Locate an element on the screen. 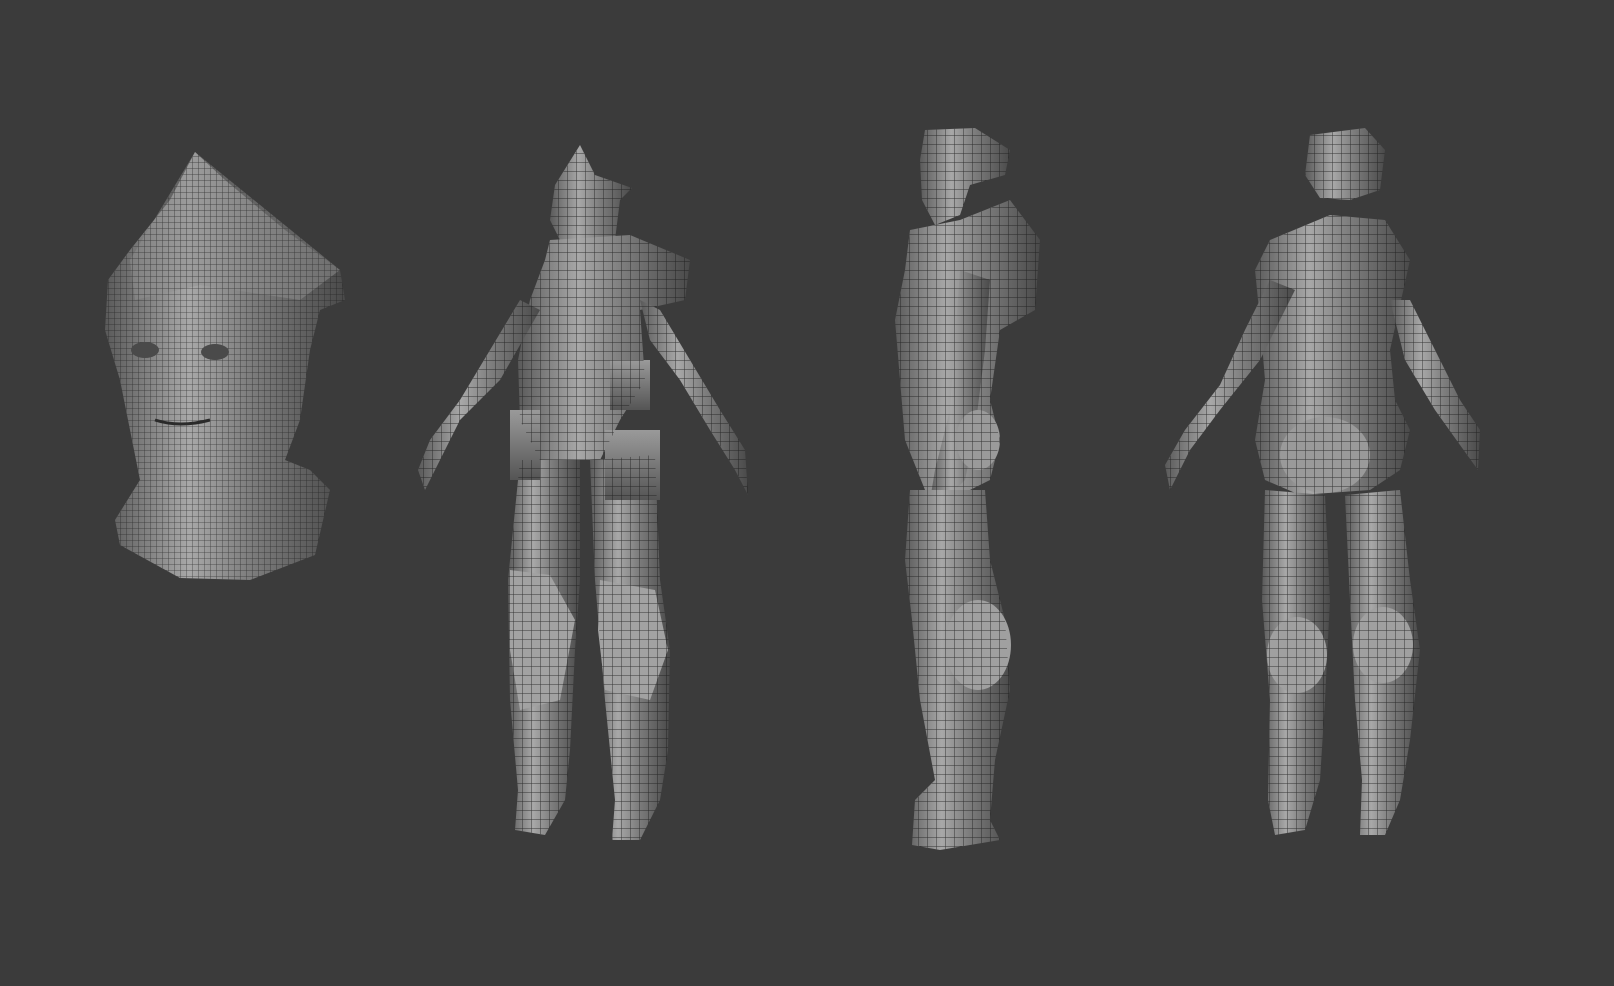  back-view is located at coordinates (1322, 481).